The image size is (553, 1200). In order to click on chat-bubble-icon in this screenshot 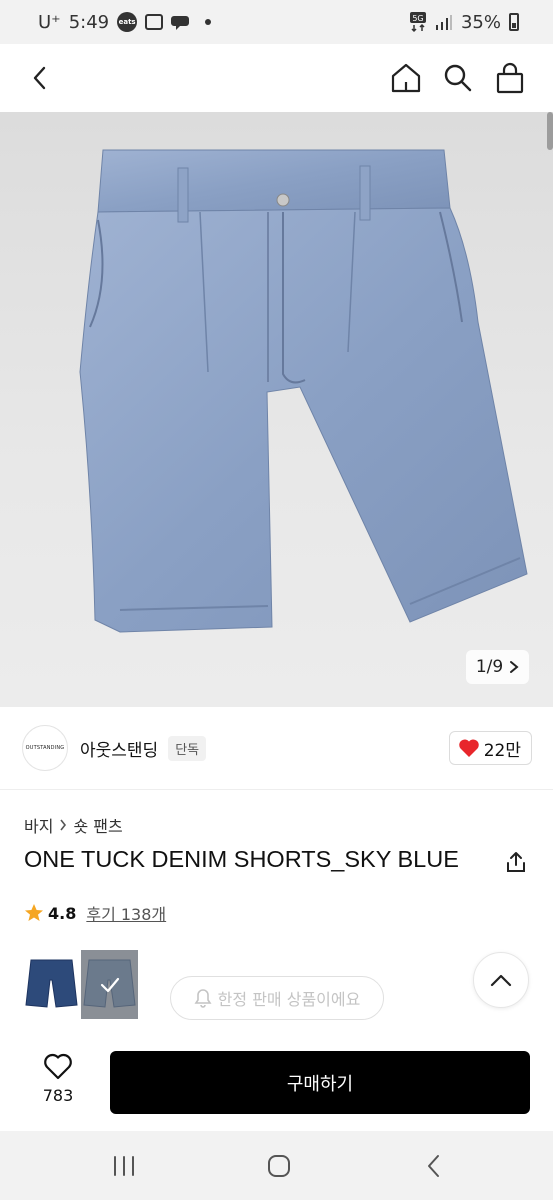, I will do `click(180, 23)`.